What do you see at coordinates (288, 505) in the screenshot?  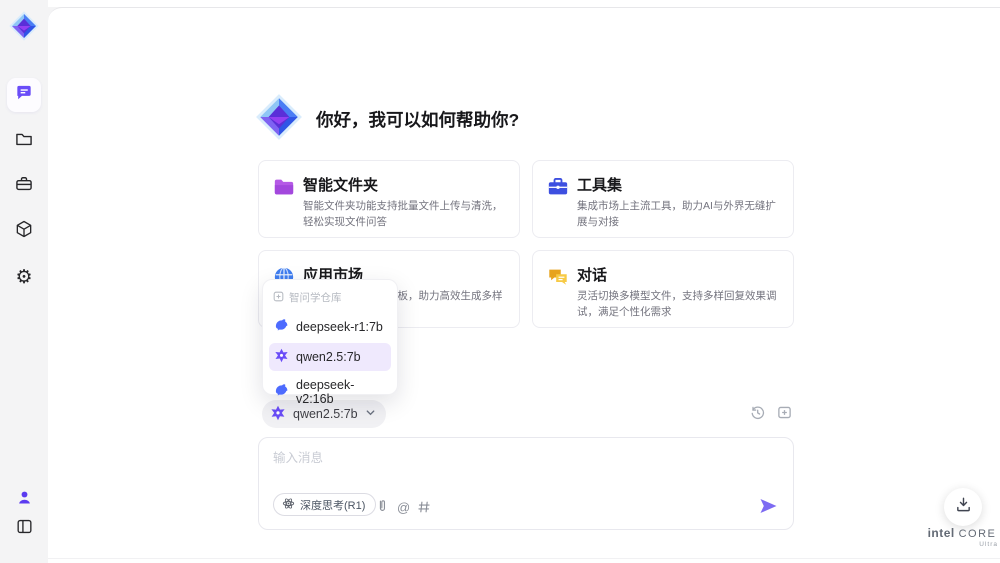 I see `atom-icon` at bounding box center [288, 505].